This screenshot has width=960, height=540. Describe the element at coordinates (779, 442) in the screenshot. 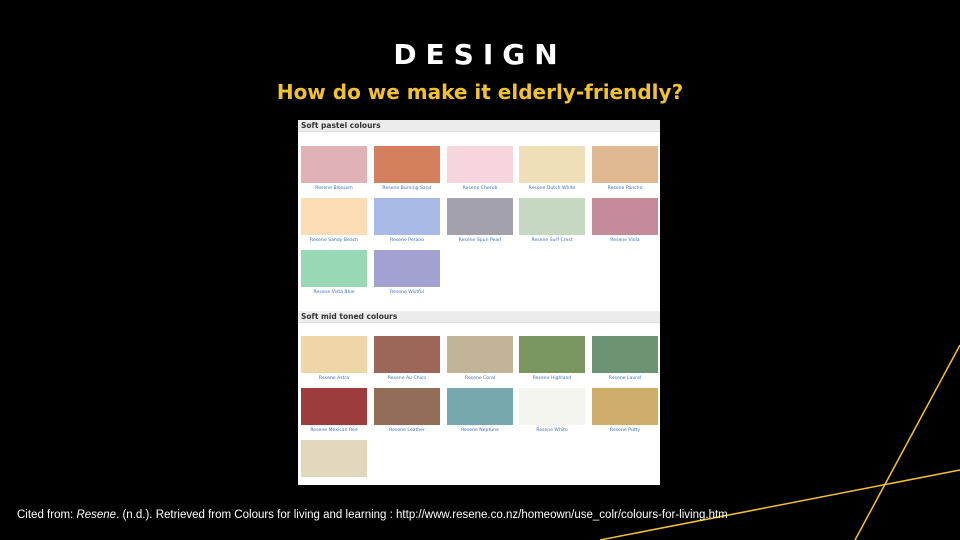

I see `decorative-lines` at that location.